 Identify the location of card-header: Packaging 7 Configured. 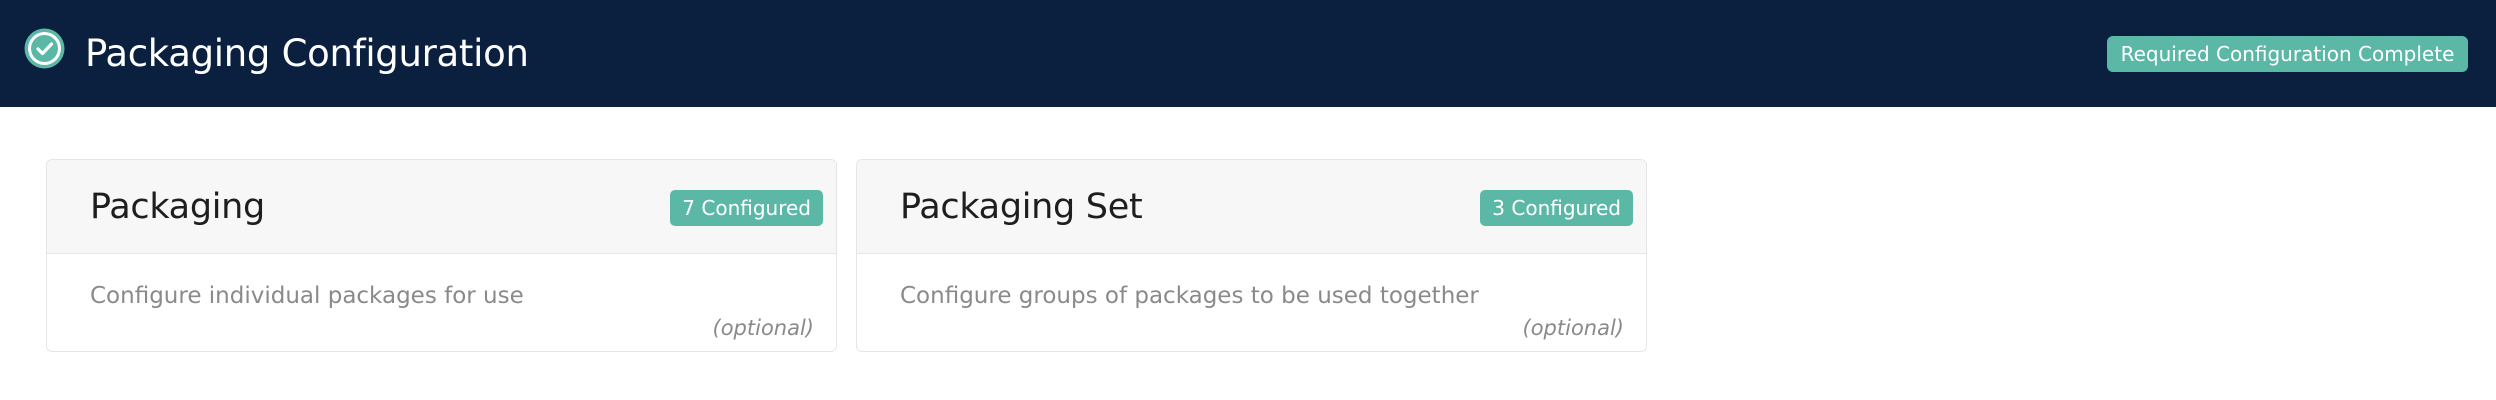
(441, 207).